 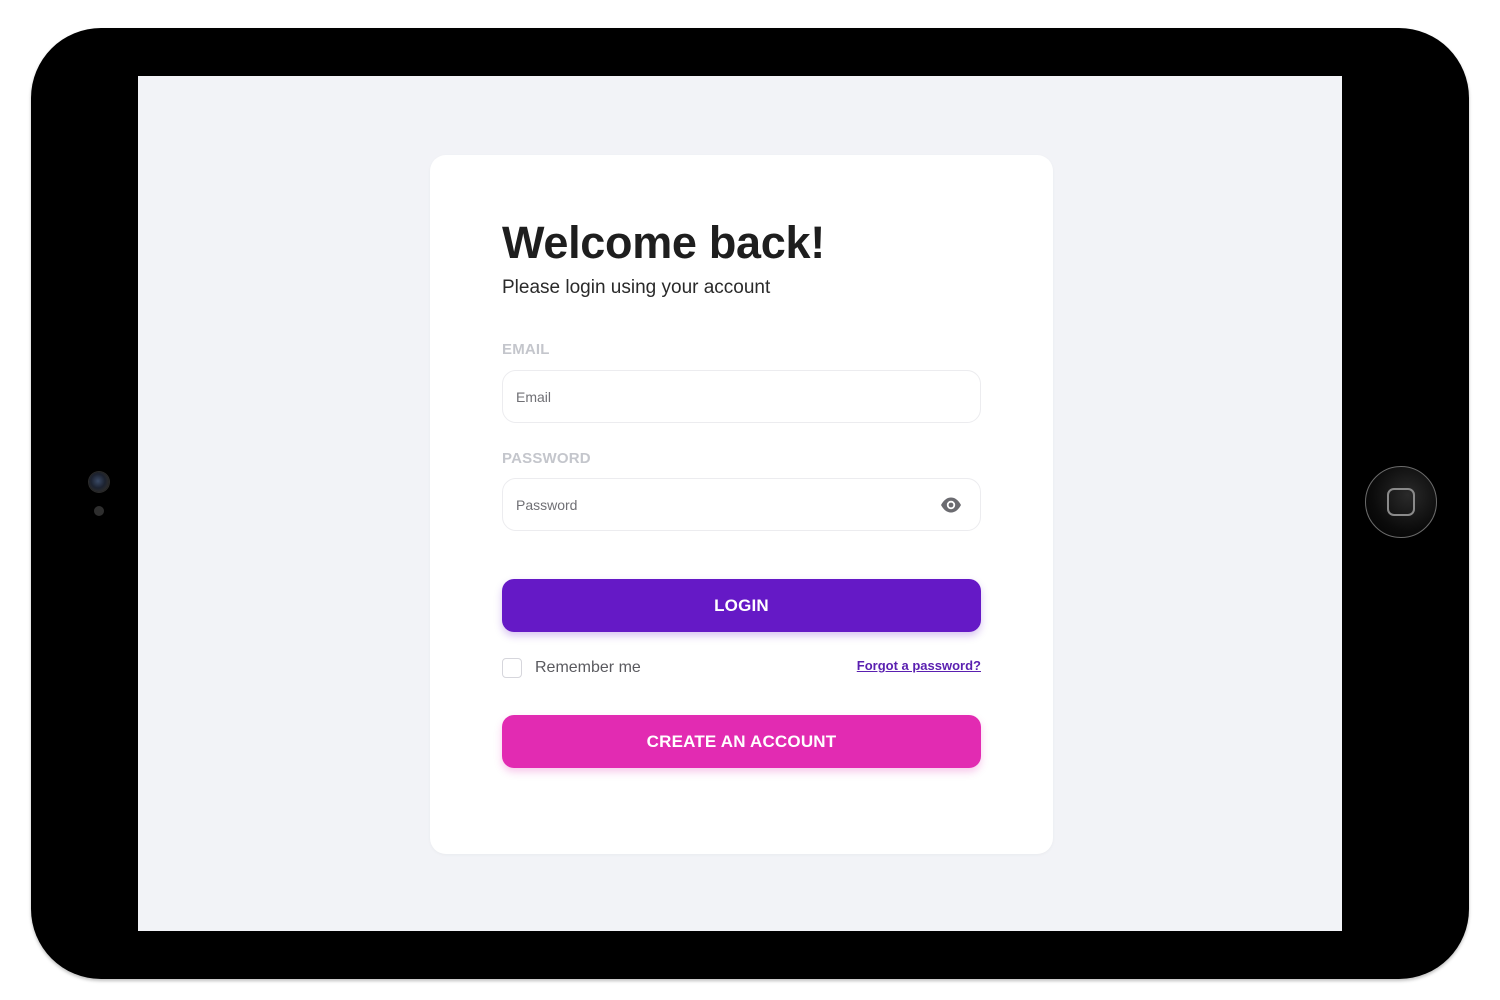 I want to click on password-label: PASSWORD, so click(x=546, y=458).